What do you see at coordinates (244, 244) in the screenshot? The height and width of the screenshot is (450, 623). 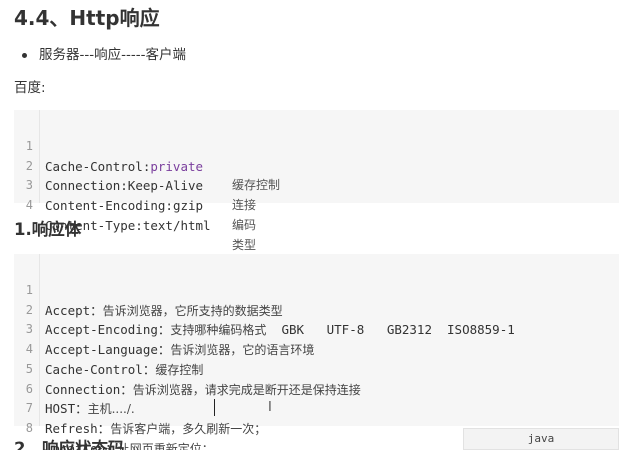 I see `code-comment: 类型` at bounding box center [244, 244].